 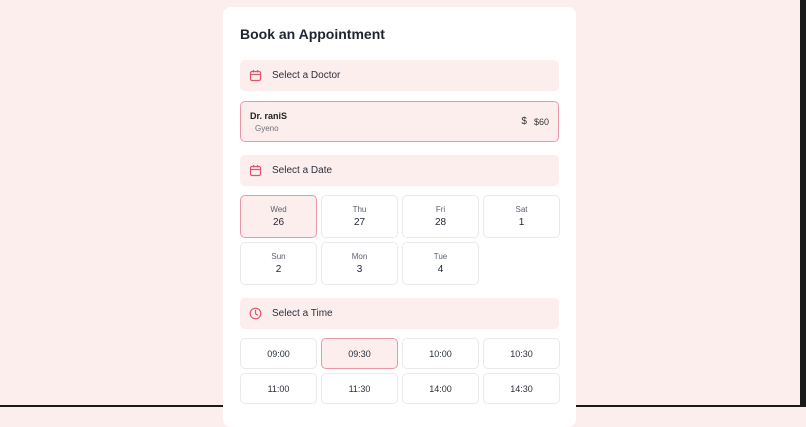 I want to click on select-doctor-header: Select a Doctor, so click(x=399, y=75).